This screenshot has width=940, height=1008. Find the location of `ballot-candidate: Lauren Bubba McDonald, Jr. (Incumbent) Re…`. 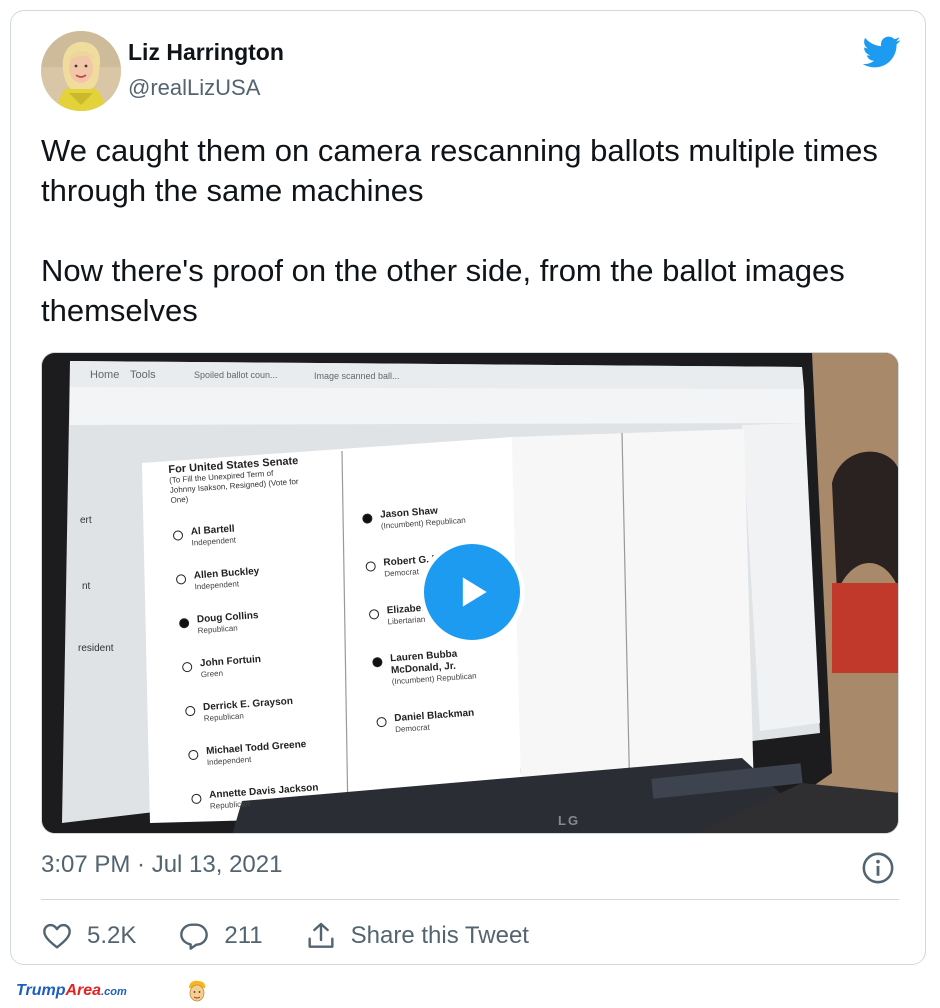

ballot-candidate: Lauren Bubba McDonald, Jr. (Incumbent) Re… is located at coordinates (438, 667).